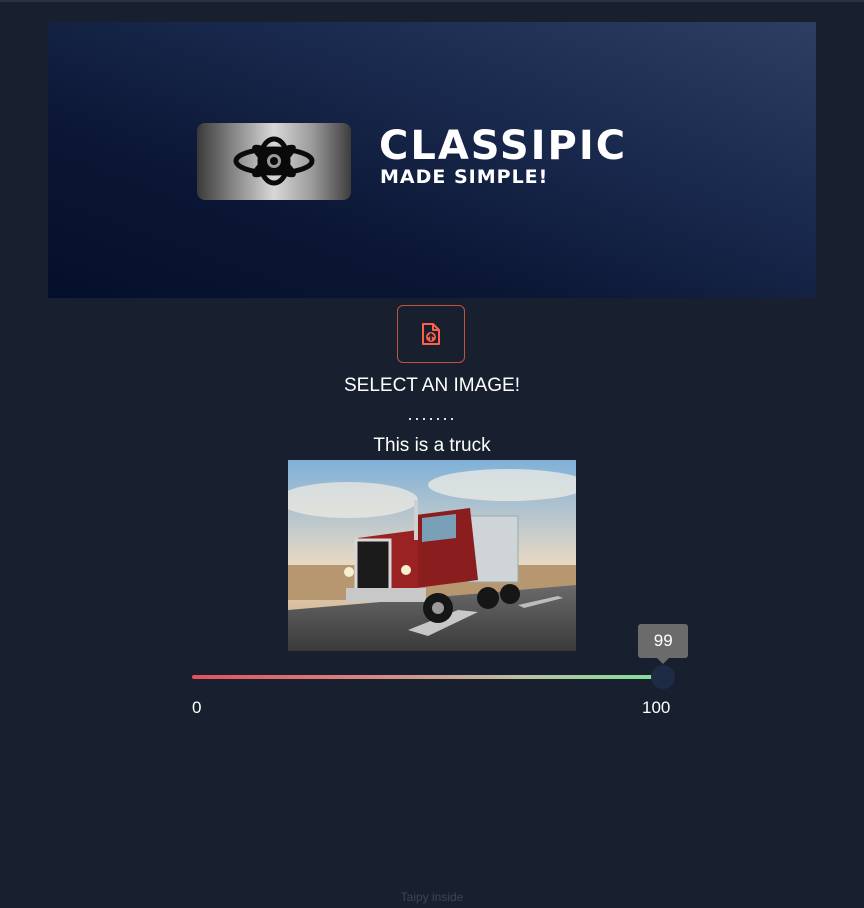 The height and width of the screenshot is (908, 864). I want to click on uploaded-image, so click(432, 555).